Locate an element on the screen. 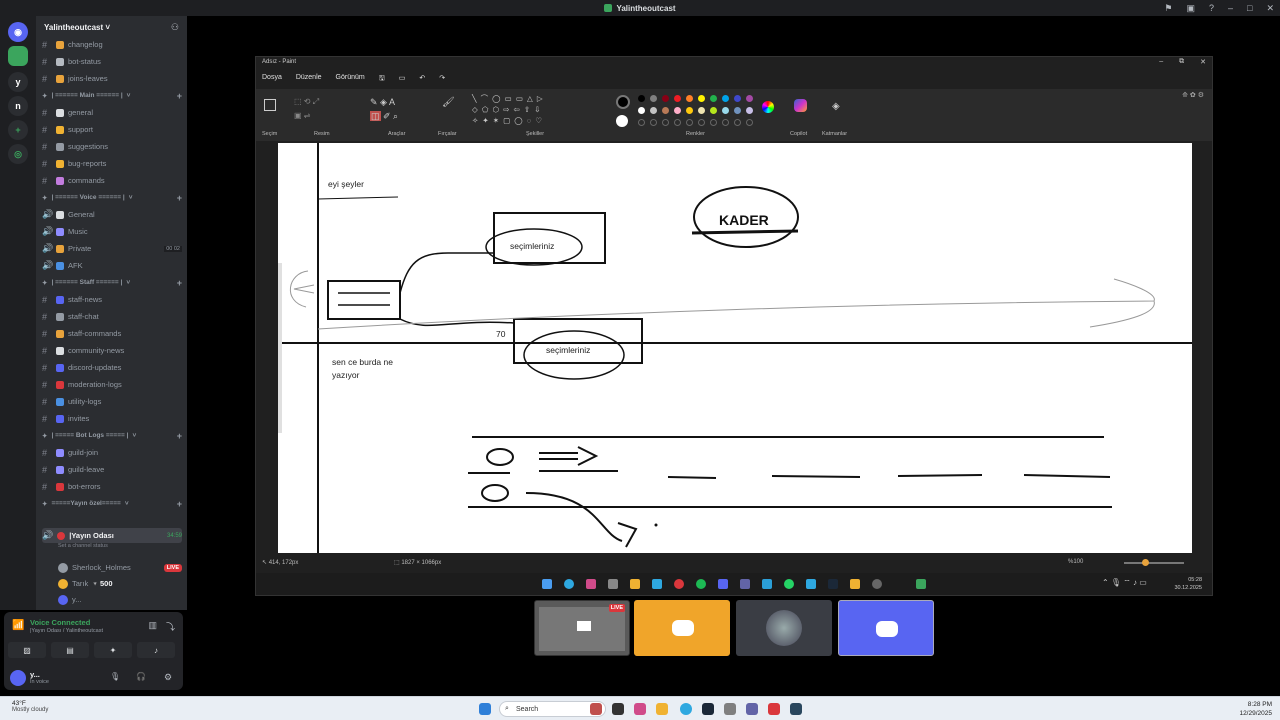 This screenshot has height=720, width=1280. text-channel: # bug-reports is located at coordinates (112, 163).